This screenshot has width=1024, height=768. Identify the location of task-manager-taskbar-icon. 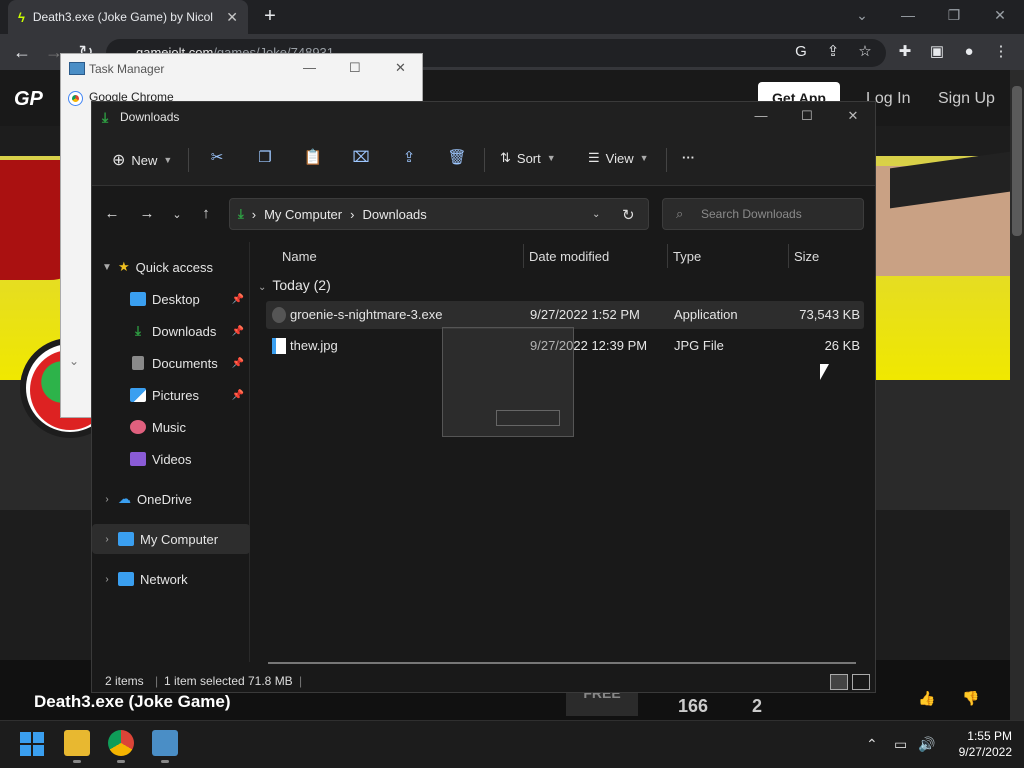
(165, 743).